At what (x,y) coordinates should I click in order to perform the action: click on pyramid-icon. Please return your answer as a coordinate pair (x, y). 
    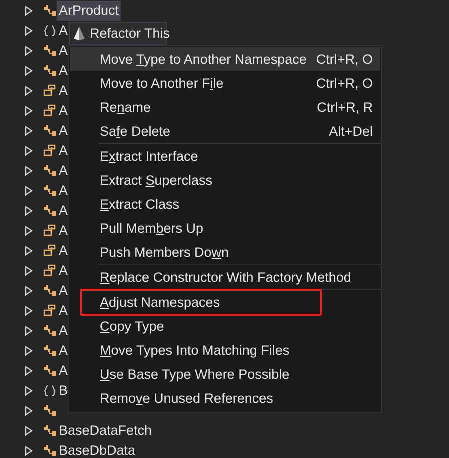
    Looking at the image, I should click on (79, 33).